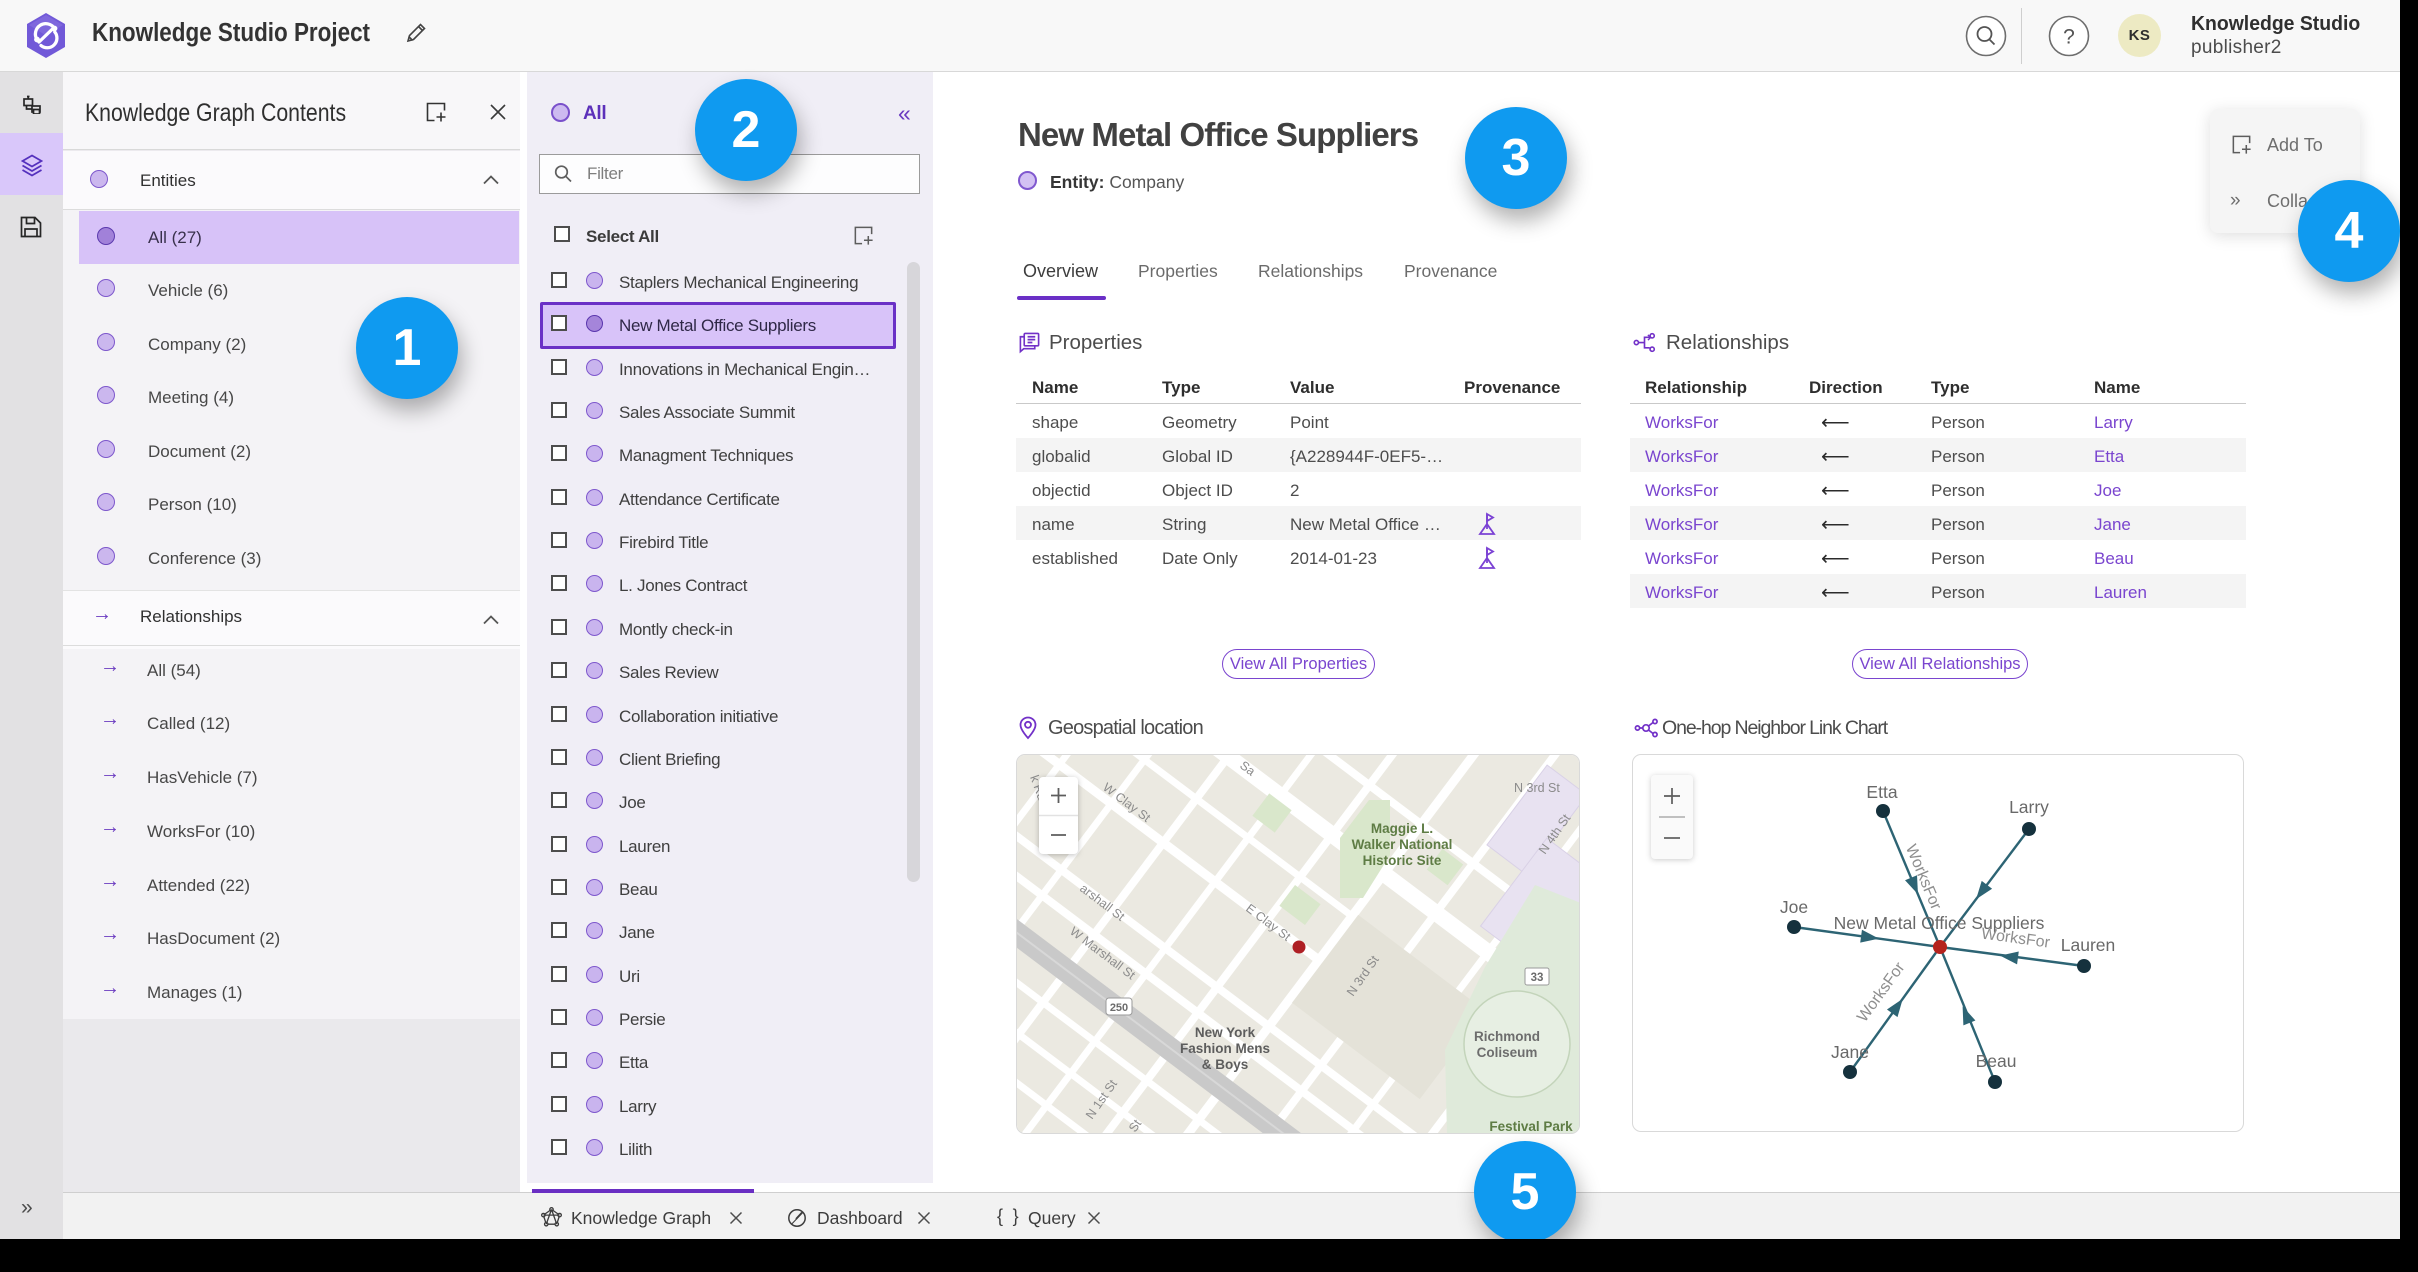  What do you see at coordinates (1537, 788) in the screenshot?
I see `svg-text: N 3rd St` at bounding box center [1537, 788].